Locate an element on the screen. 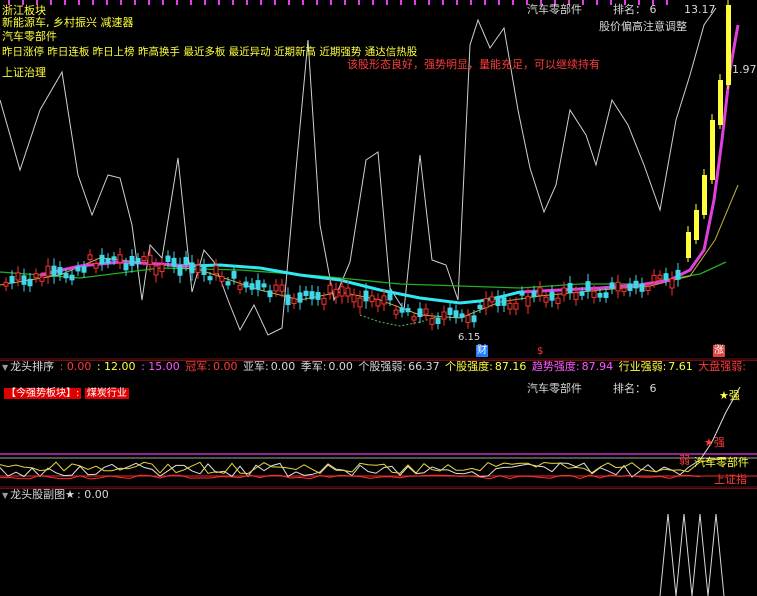 The width and height of the screenshot is (757, 596). price-right-label: 1.97 is located at coordinates (744, 69).